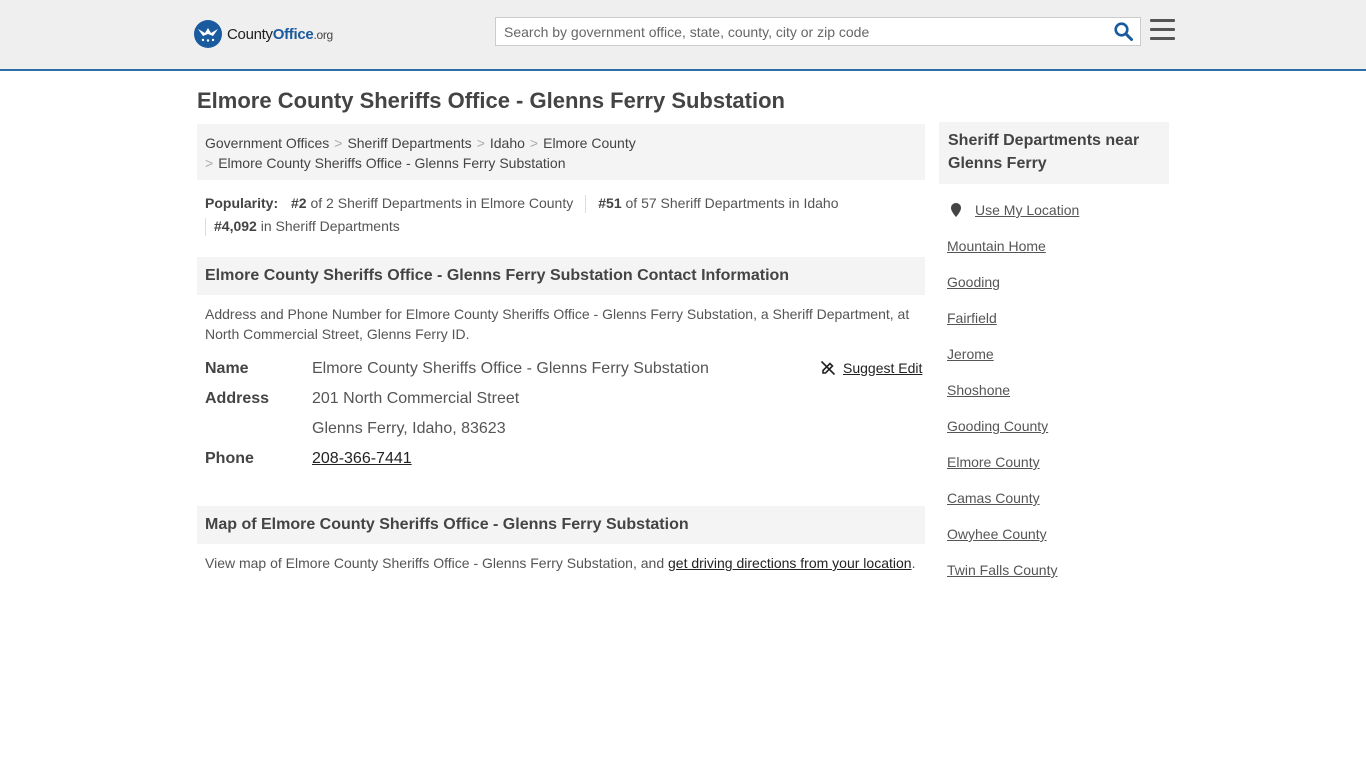  What do you see at coordinates (1027, 210) in the screenshot?
I see `use-my-location-label: Use My Location` at bounding box center [1027, 210].